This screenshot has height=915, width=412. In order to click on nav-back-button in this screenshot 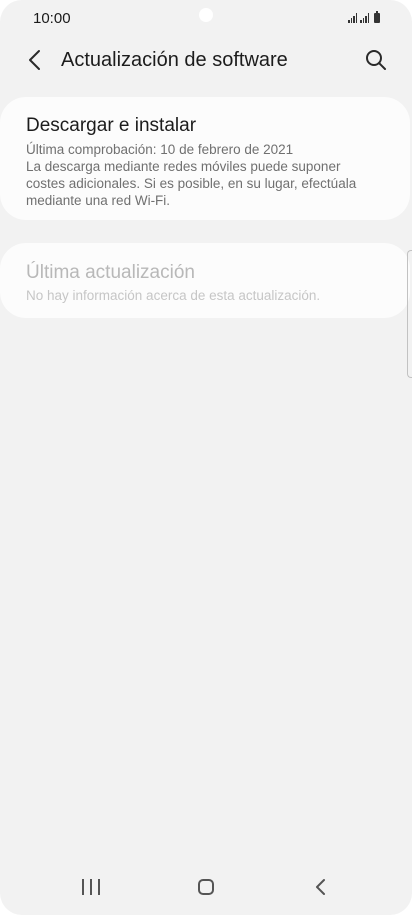, I will do `click(321, 887)`.